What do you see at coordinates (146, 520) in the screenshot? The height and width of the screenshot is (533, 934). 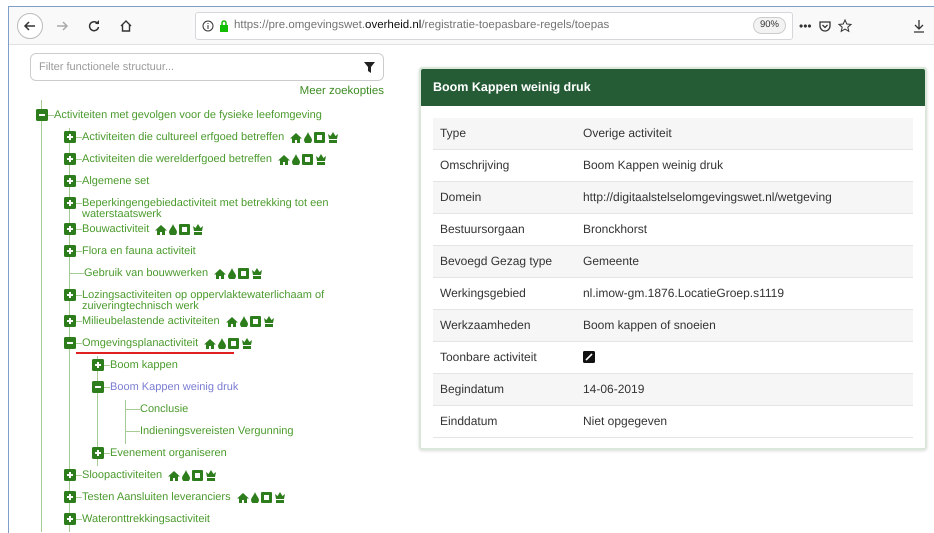 I see `tree-item: Wateronttrekkingsactiviteit` at bounding box center [146, 520].